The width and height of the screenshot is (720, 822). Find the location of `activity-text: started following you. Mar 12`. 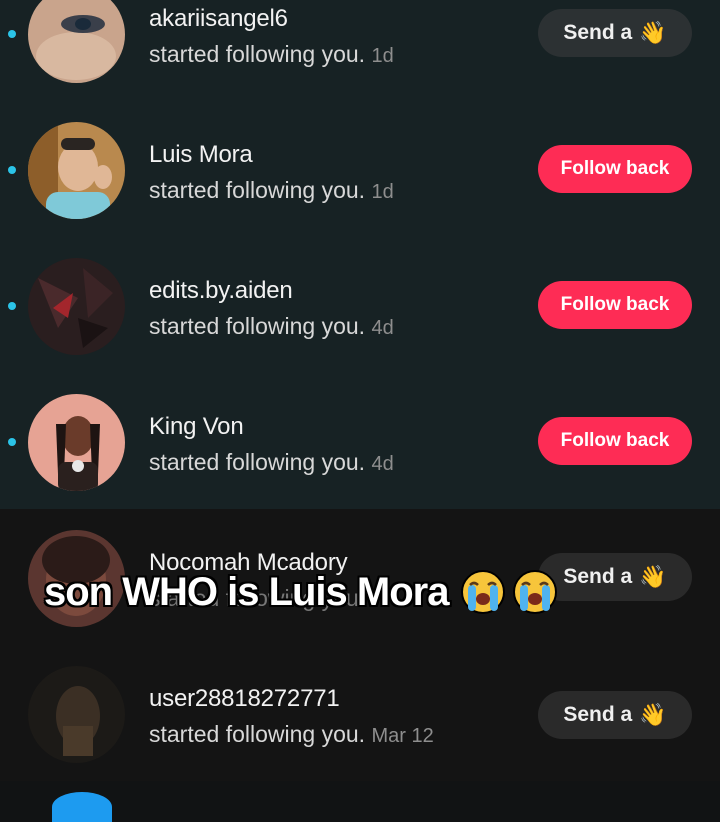

activity-text: started following you. Mar 12 is located at coordinates (291, 734).